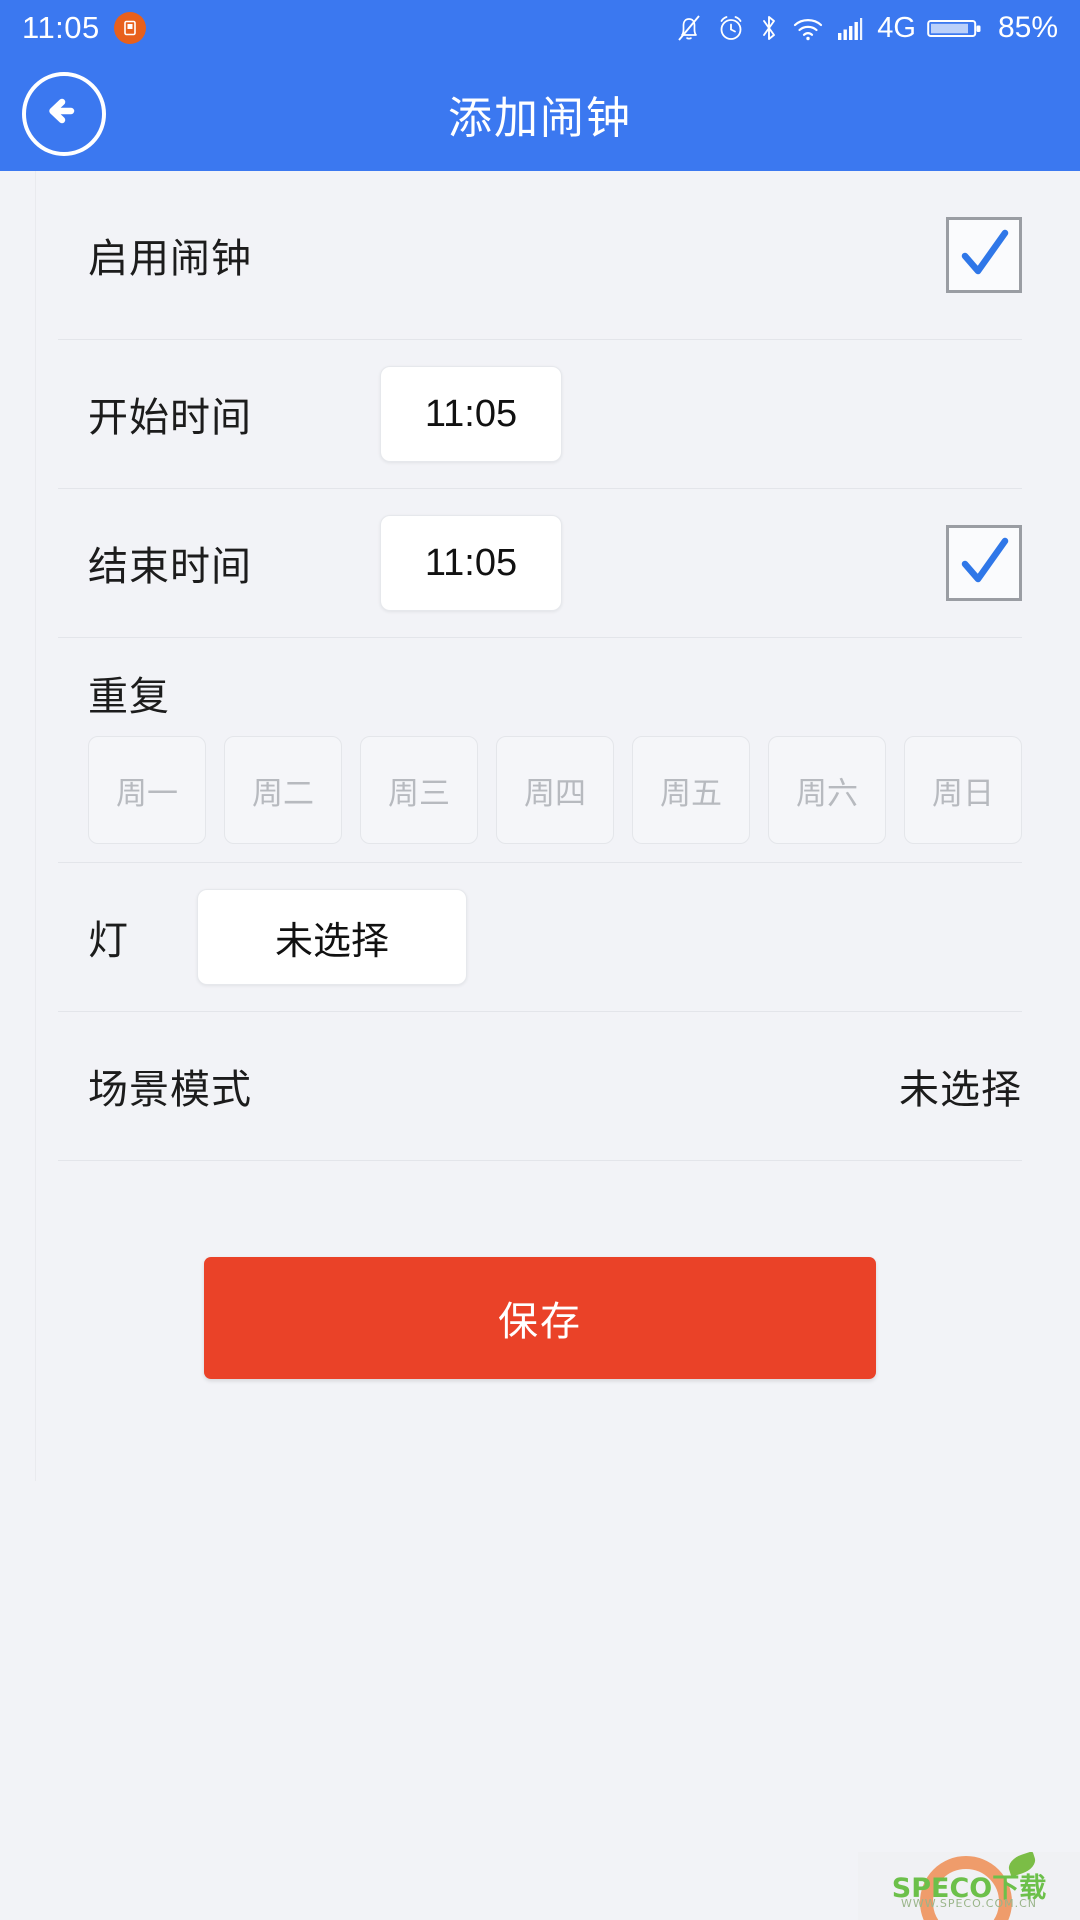 This screenshot has width=1080, height=1920. I want to click on alarm-clock-icon, so click(731, 28).